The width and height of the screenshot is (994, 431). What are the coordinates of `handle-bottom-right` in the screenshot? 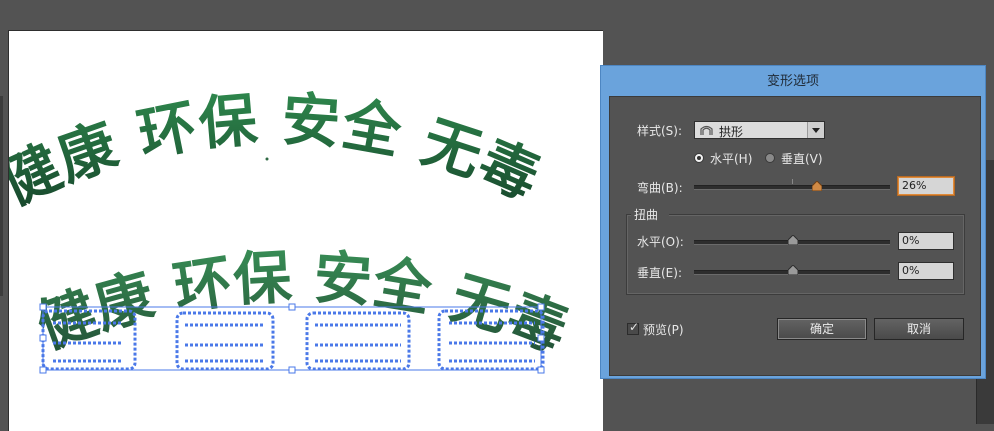 It's located at (541, 370).